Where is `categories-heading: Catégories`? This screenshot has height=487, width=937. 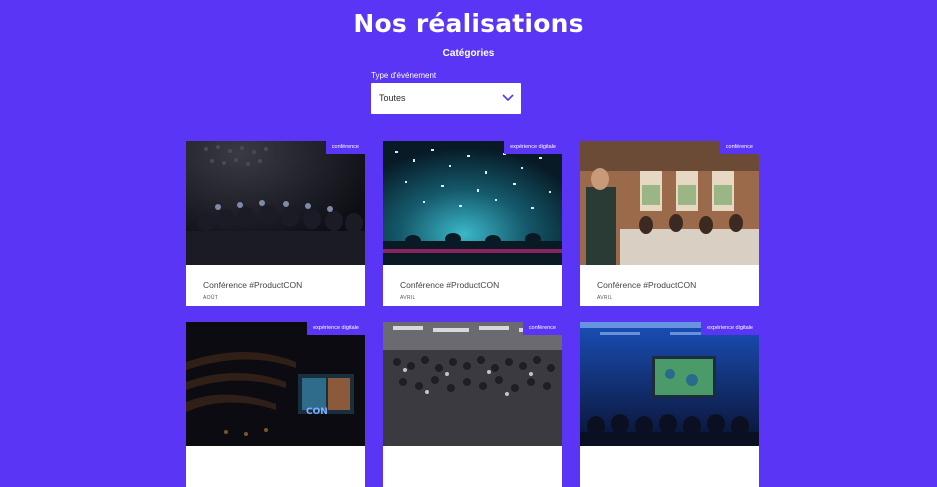
categories-heading: Catégories is located at coordinates (468, 53).